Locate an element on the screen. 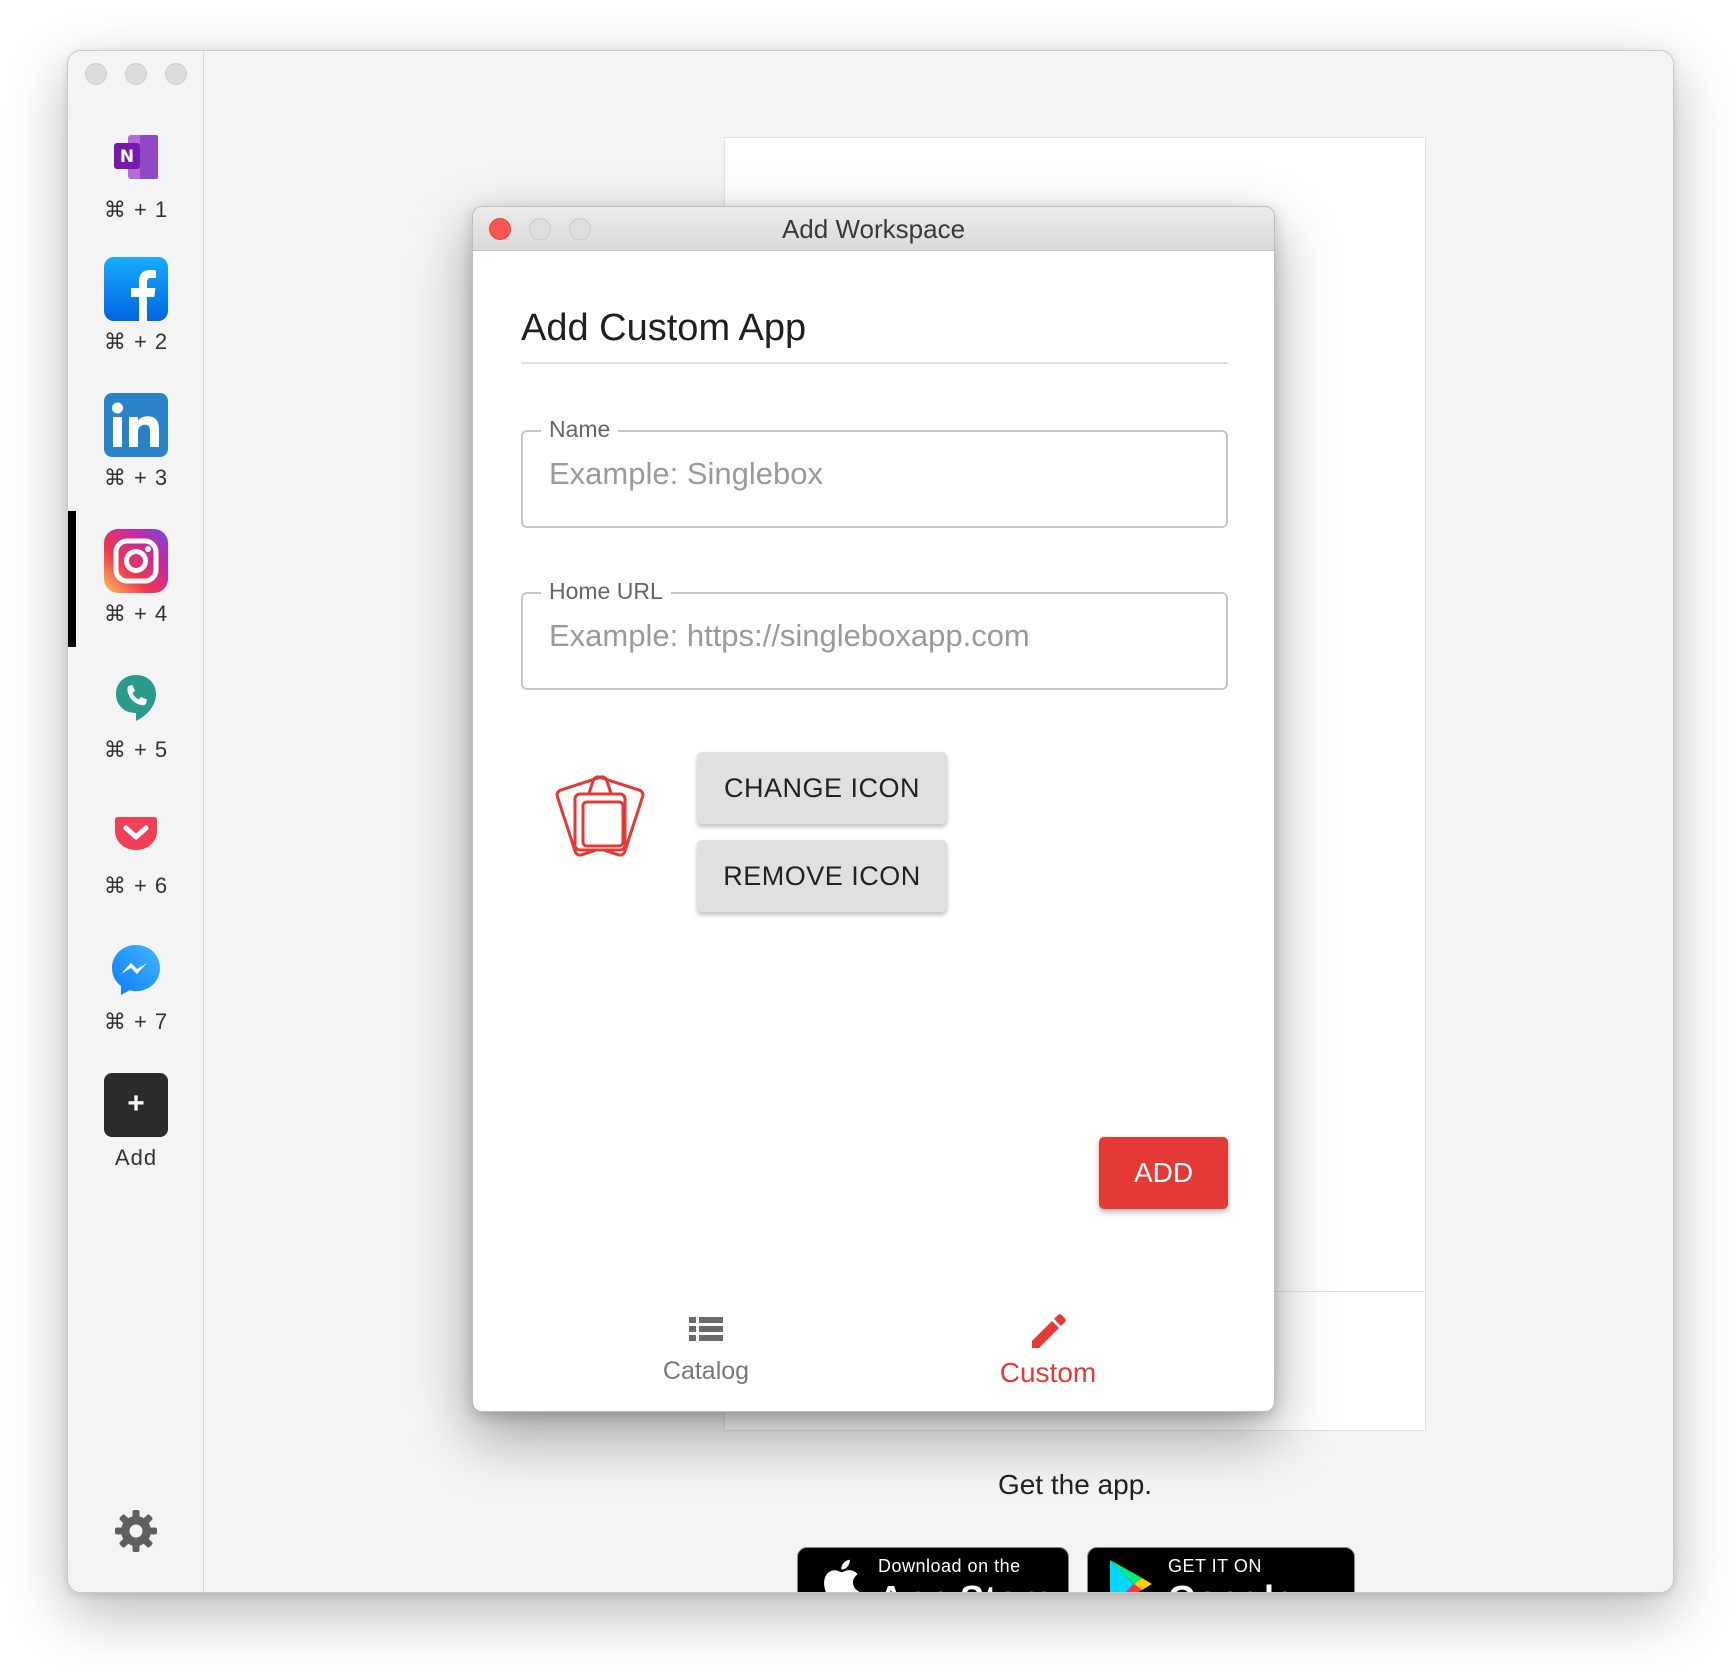  dialog-zoom-button is located at coordinates (580, 229).